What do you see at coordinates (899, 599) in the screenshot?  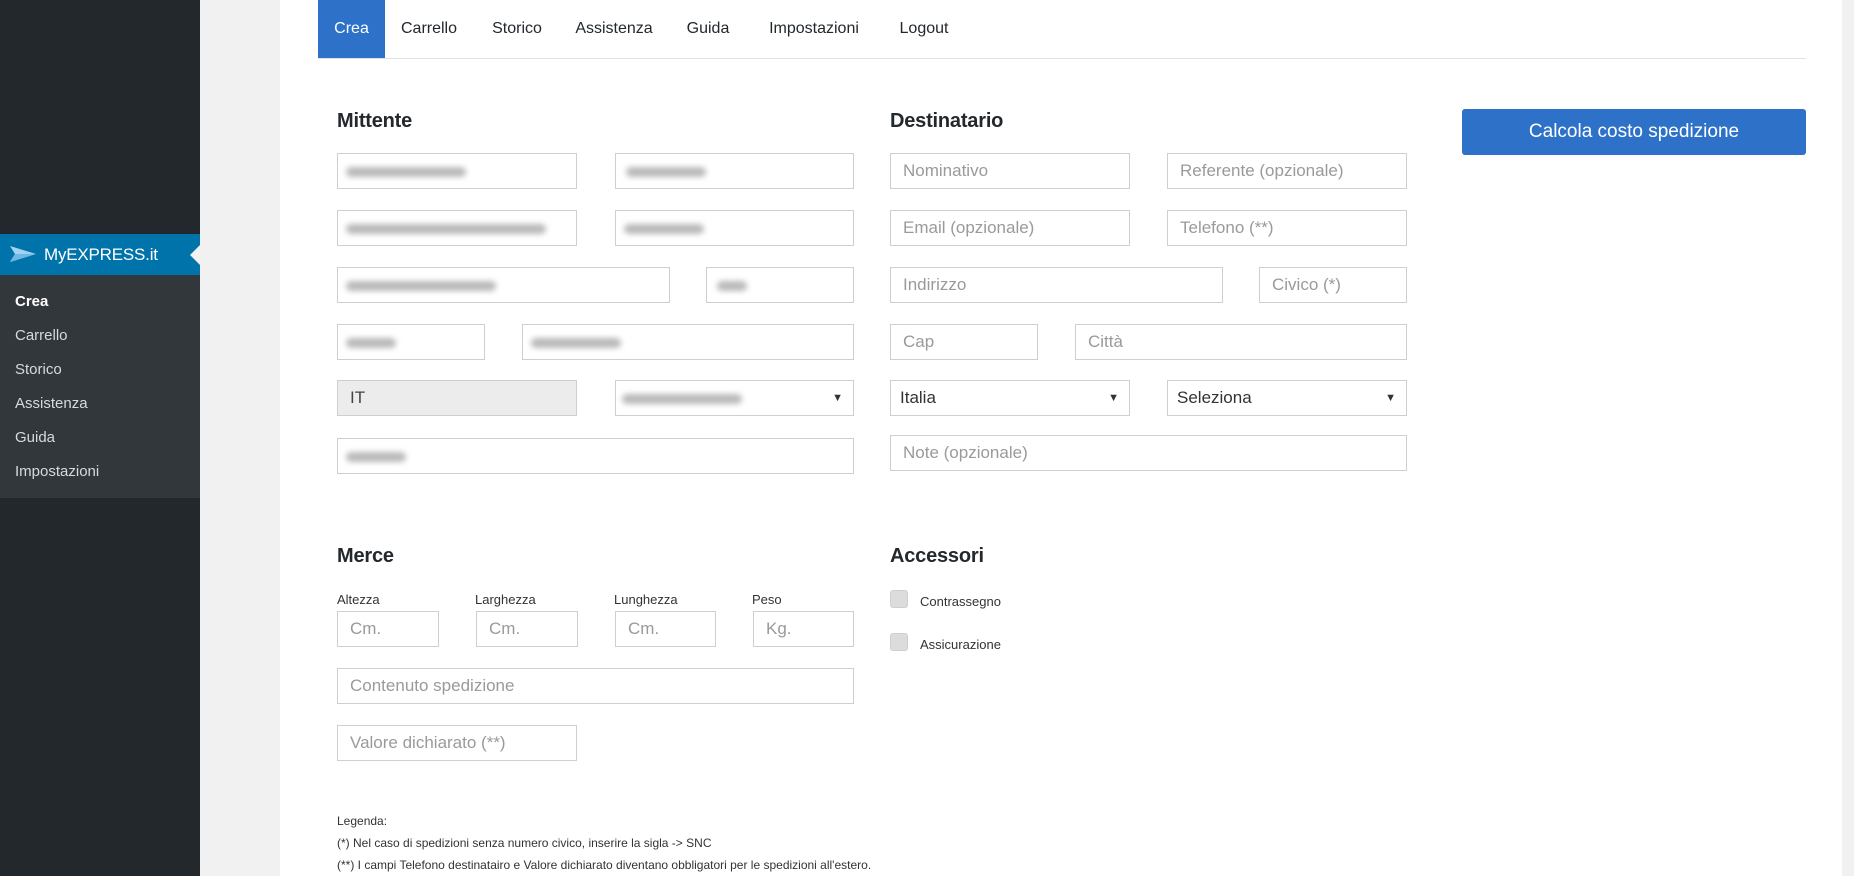 I see `contrassegno-checkbox` at bounding box center [899, 599].